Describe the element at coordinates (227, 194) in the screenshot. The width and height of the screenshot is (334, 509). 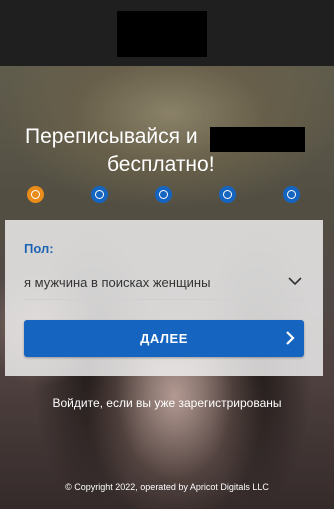
I see `step-4-indicator` at that location.